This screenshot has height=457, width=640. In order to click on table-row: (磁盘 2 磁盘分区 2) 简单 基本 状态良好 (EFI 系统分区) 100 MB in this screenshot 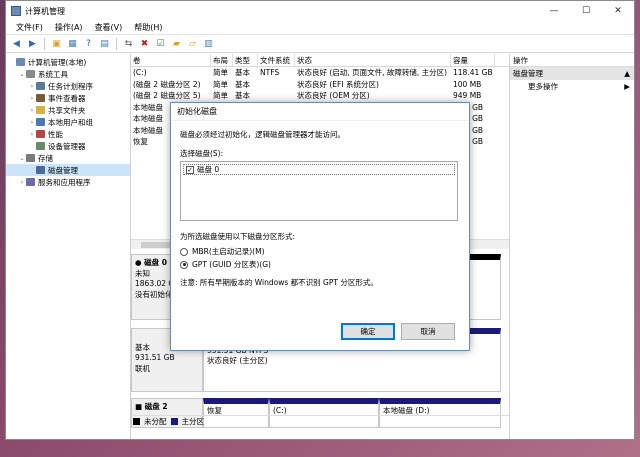, I will do `click(320, 85)`.